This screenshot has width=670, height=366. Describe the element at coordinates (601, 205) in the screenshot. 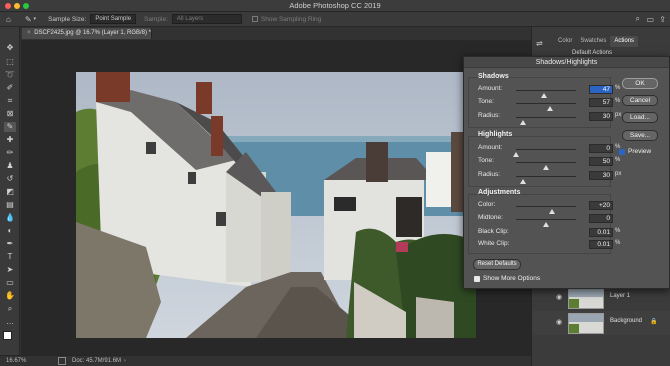

I see `color-field: +20` at that location.